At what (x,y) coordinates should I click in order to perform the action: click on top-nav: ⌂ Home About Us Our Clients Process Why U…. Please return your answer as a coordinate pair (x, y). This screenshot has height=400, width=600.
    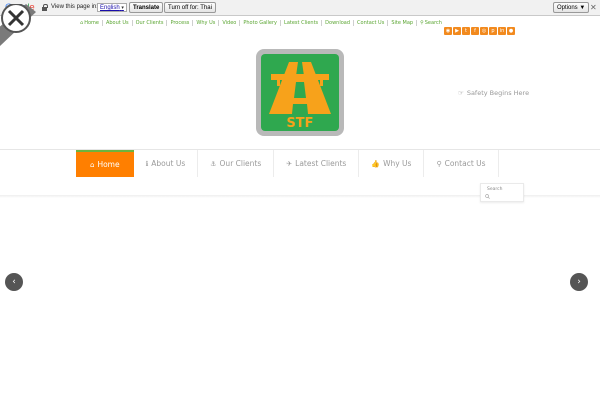
    Looking at the image, I should click on (261, 23).